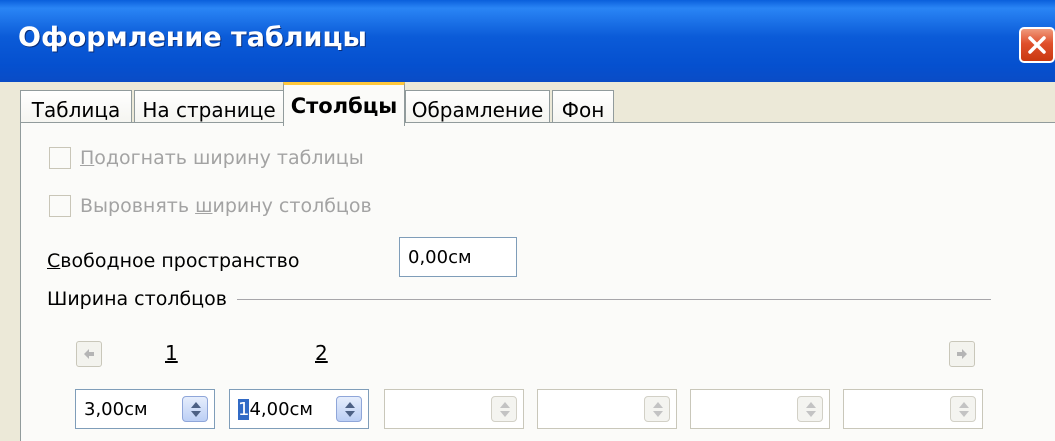  Describe the element at coordinates (192, 37) in the screenshot. I see `window-title: Оформление таблицы` at that location.